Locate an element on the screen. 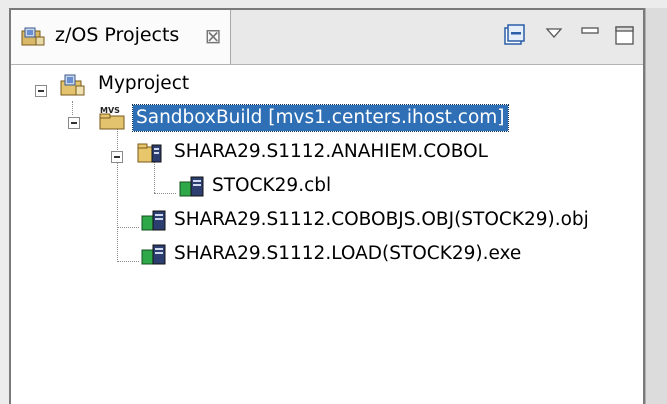 Image resolution: width=667 pixels, height=404 pixels. tree-node-label: SHARA29.S1112.LOAD(STOCK29).exe is located at coordinates (348, 253).